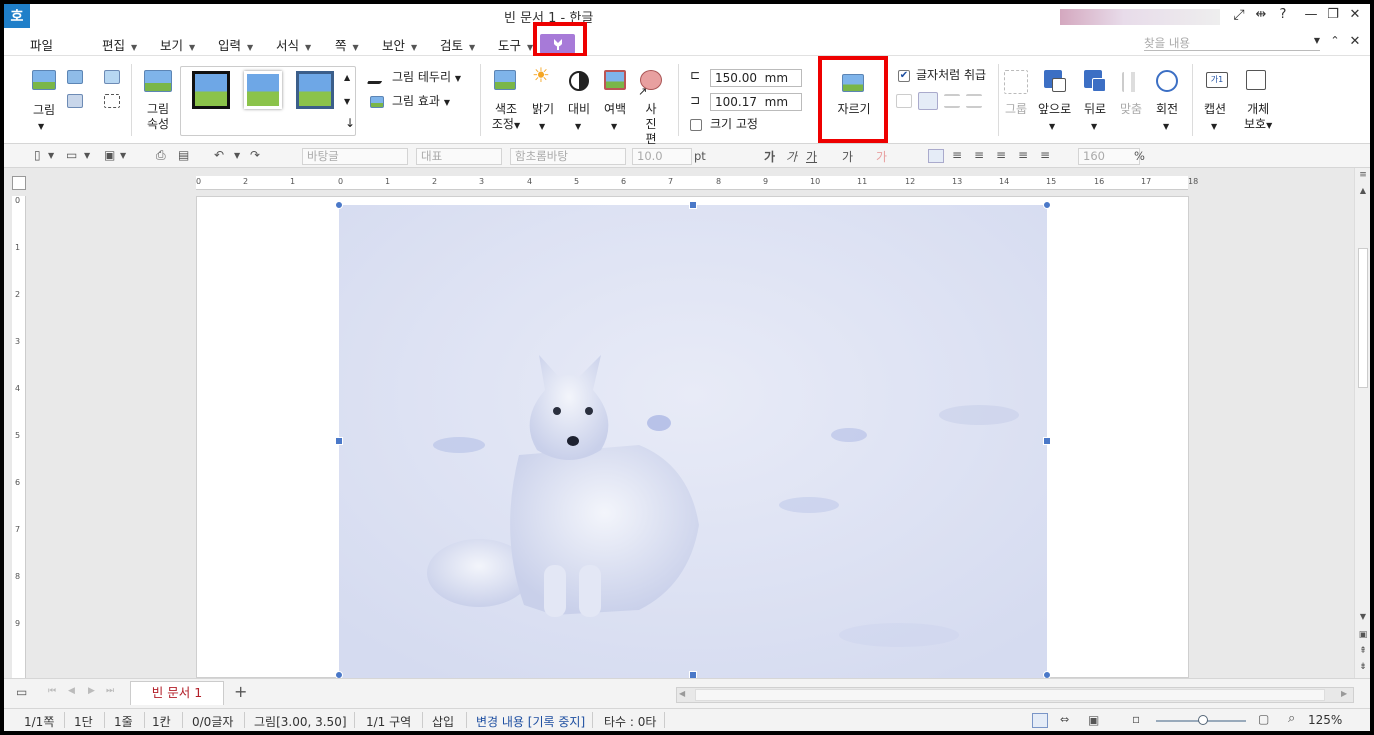  Describe the element at coordinates (240, 691) in the screenshot. I see `add-tab-button: +` at that location.